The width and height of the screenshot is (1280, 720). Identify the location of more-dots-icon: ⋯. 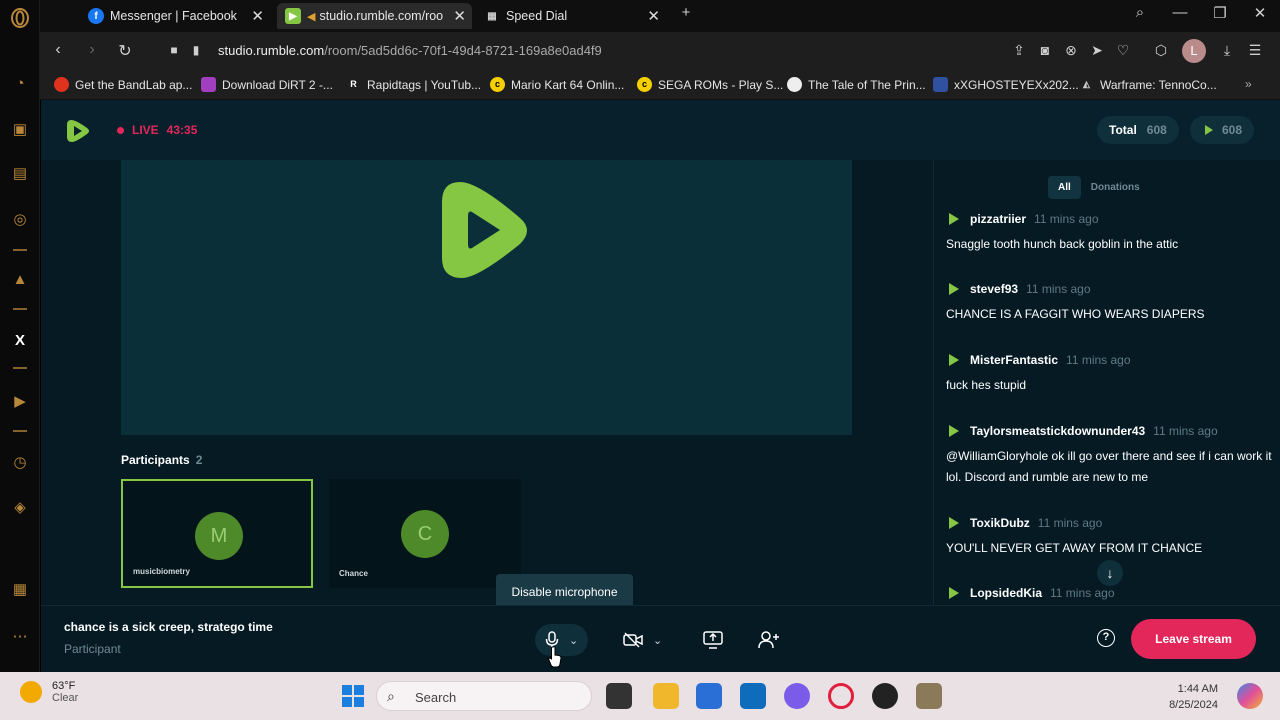
(20, 637).